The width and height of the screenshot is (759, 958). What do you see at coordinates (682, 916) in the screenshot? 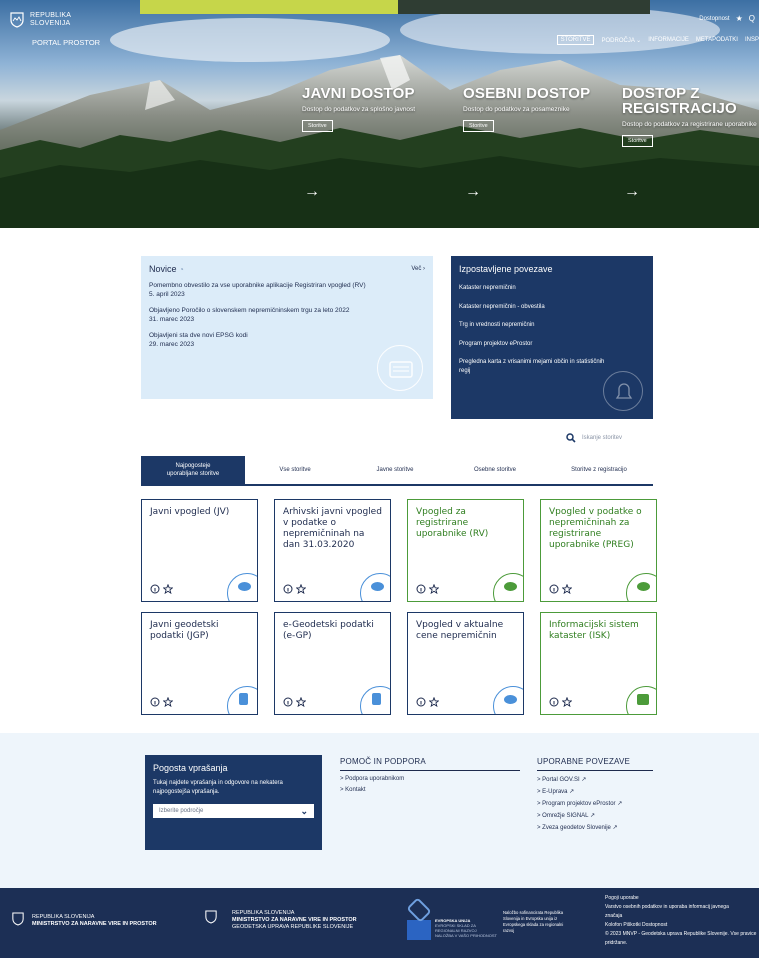
I see `privacy-link-cont: značaja` at bounding box center [682, 916].